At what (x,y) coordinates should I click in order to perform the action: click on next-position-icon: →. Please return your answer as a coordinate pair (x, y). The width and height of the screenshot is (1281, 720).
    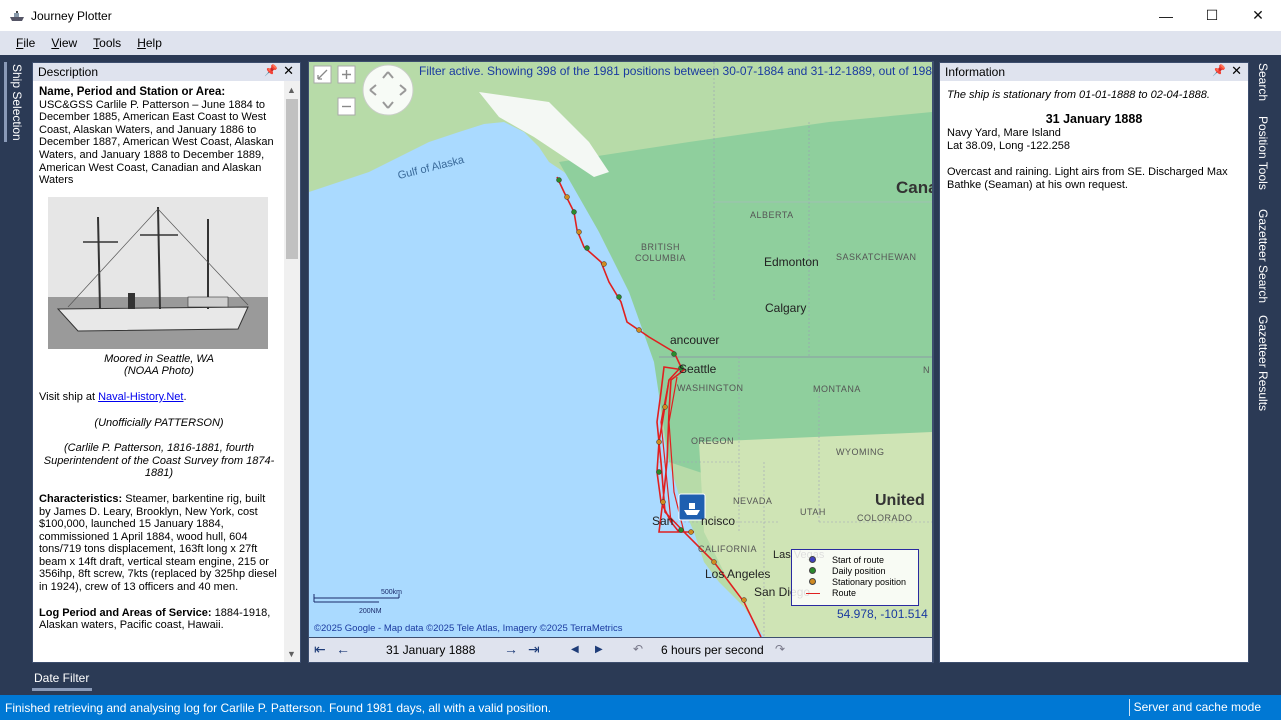
    Looking at the image, I should click on (511, 649).